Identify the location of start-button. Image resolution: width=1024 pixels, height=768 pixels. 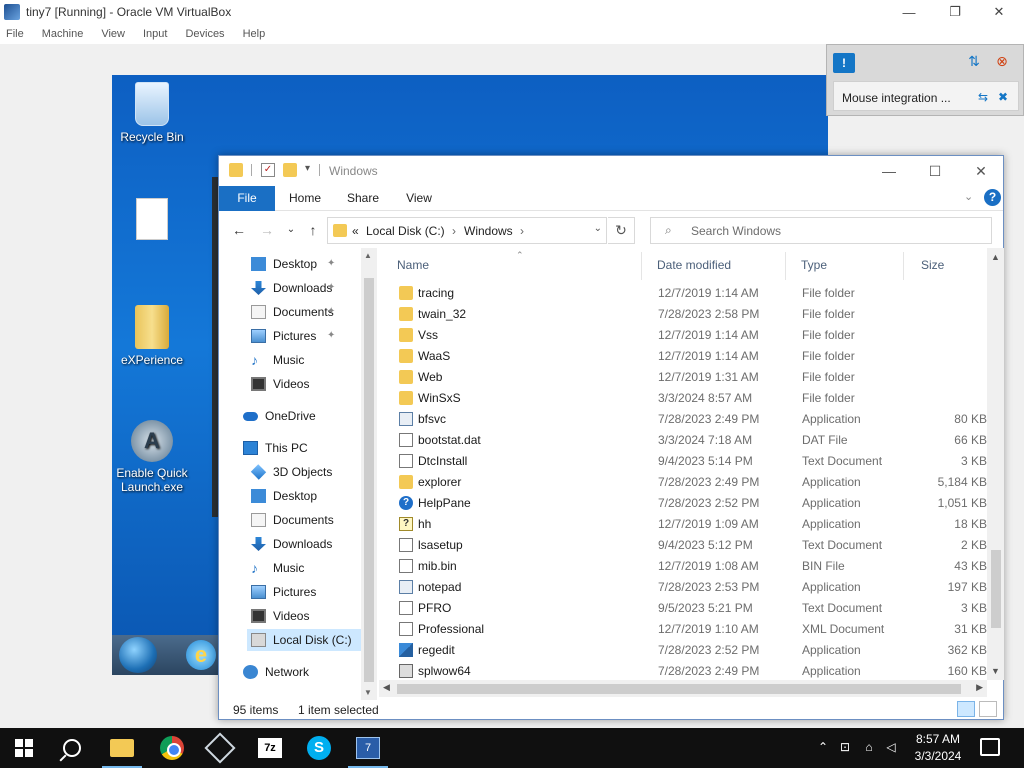
(24, 748).